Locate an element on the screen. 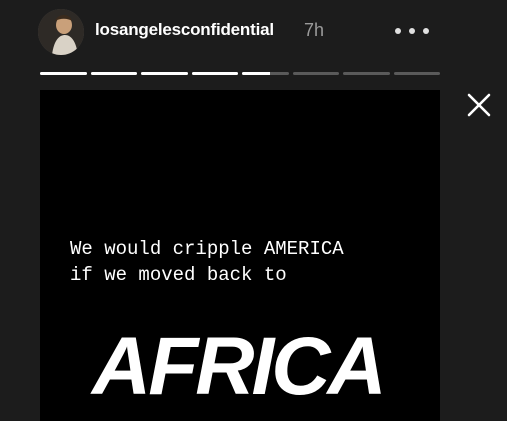 The width and height of the screenshot is (507, 421). story-progress-bar is located at coordinates (240, 74).